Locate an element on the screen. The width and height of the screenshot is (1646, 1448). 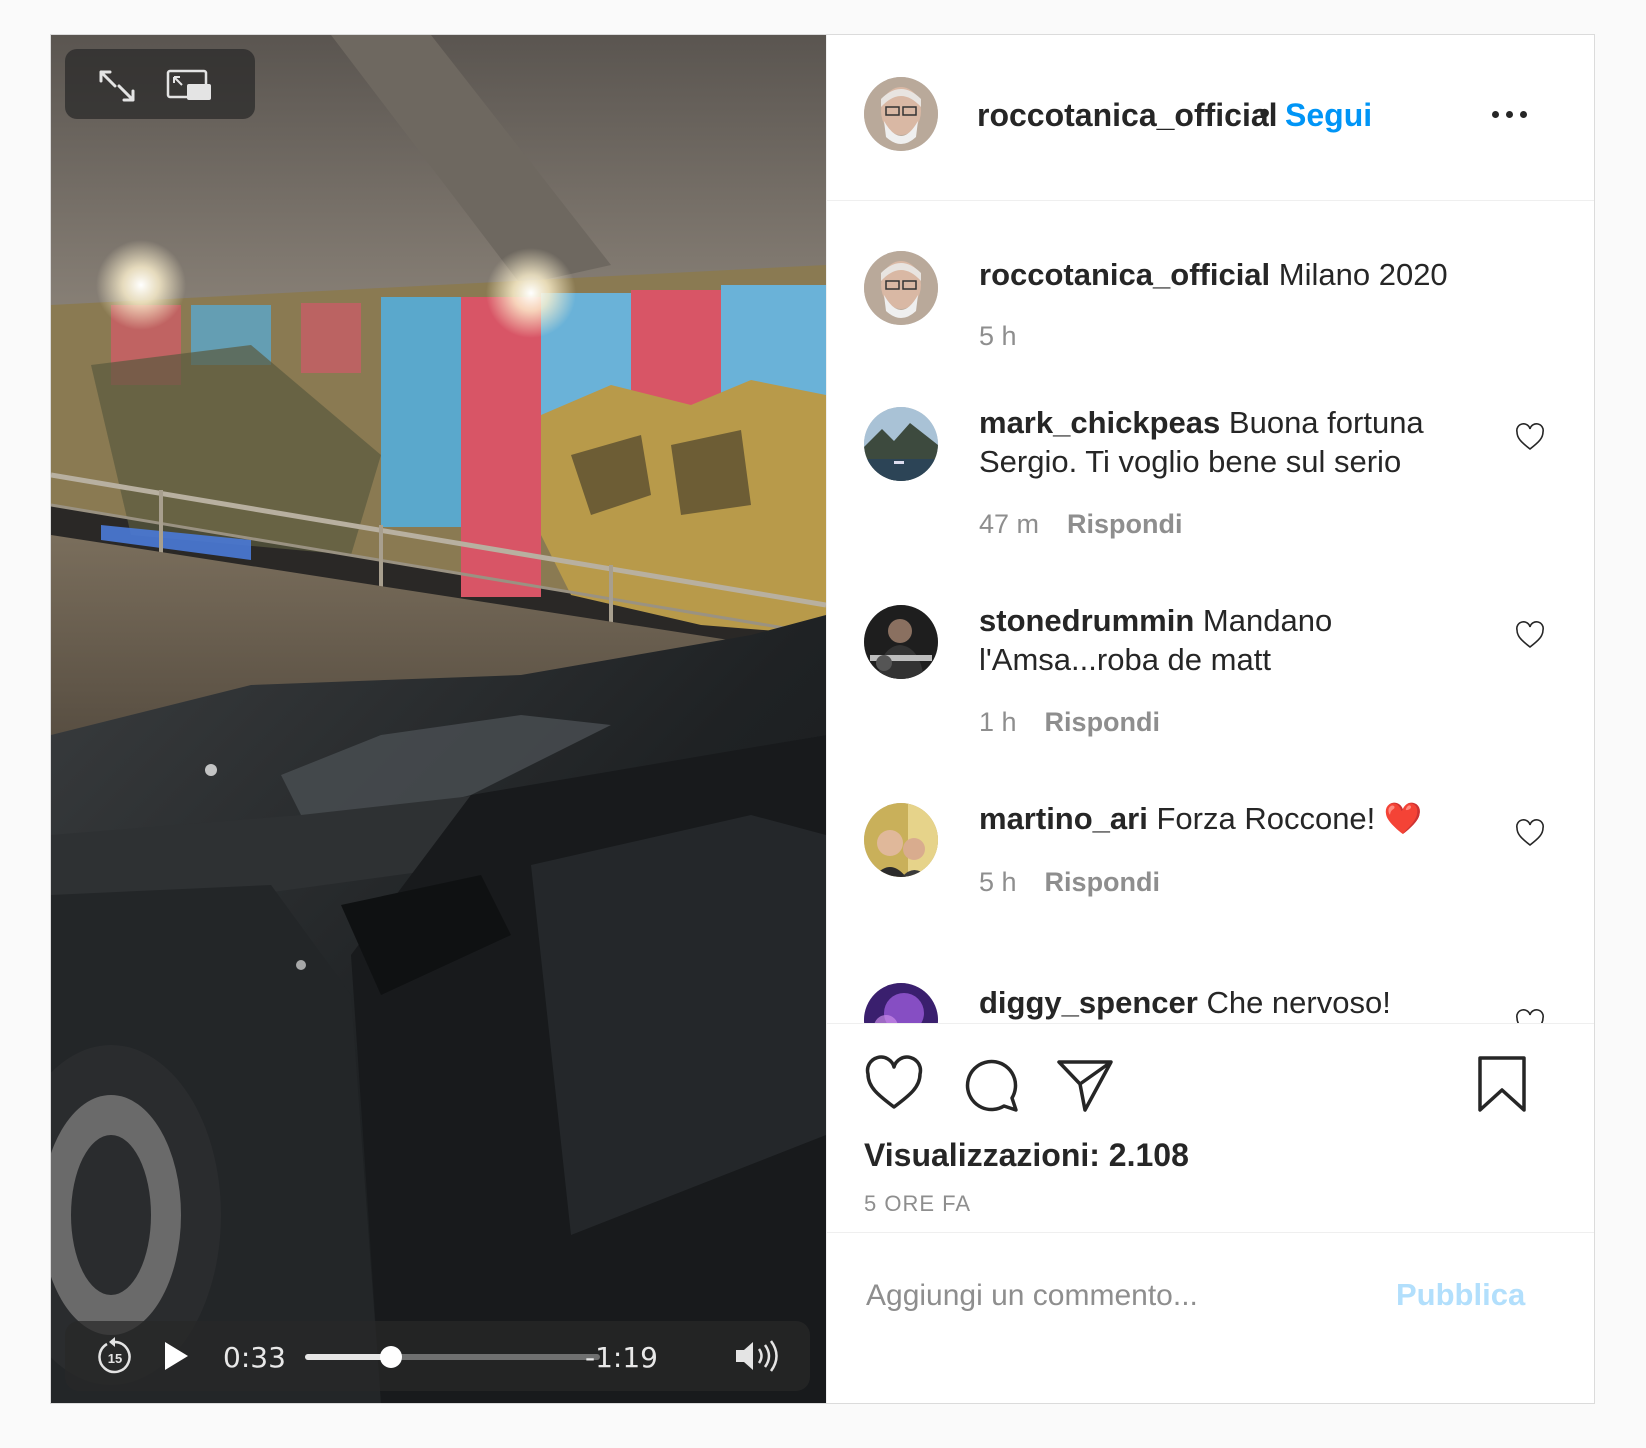
picture-in-picture-icon is located at coordinates (188, 86).